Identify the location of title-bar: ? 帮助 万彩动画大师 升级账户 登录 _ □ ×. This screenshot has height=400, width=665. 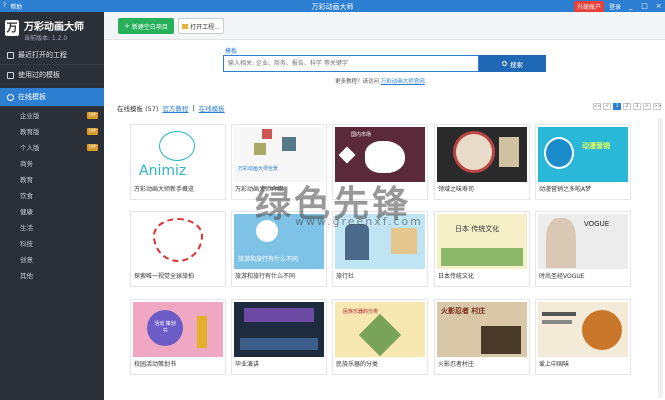
(332, 6).